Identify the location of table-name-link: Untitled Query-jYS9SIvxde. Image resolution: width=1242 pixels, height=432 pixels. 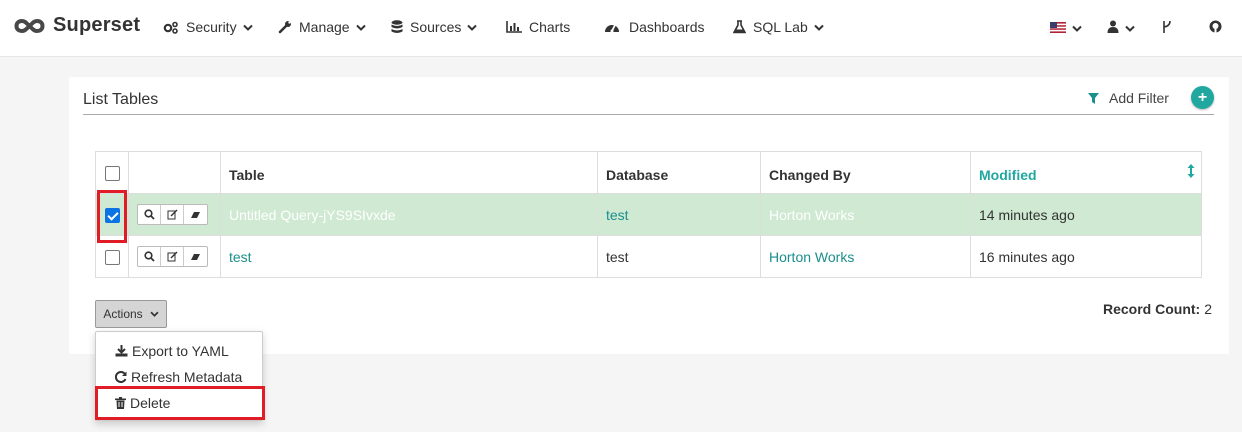
(312, 215).